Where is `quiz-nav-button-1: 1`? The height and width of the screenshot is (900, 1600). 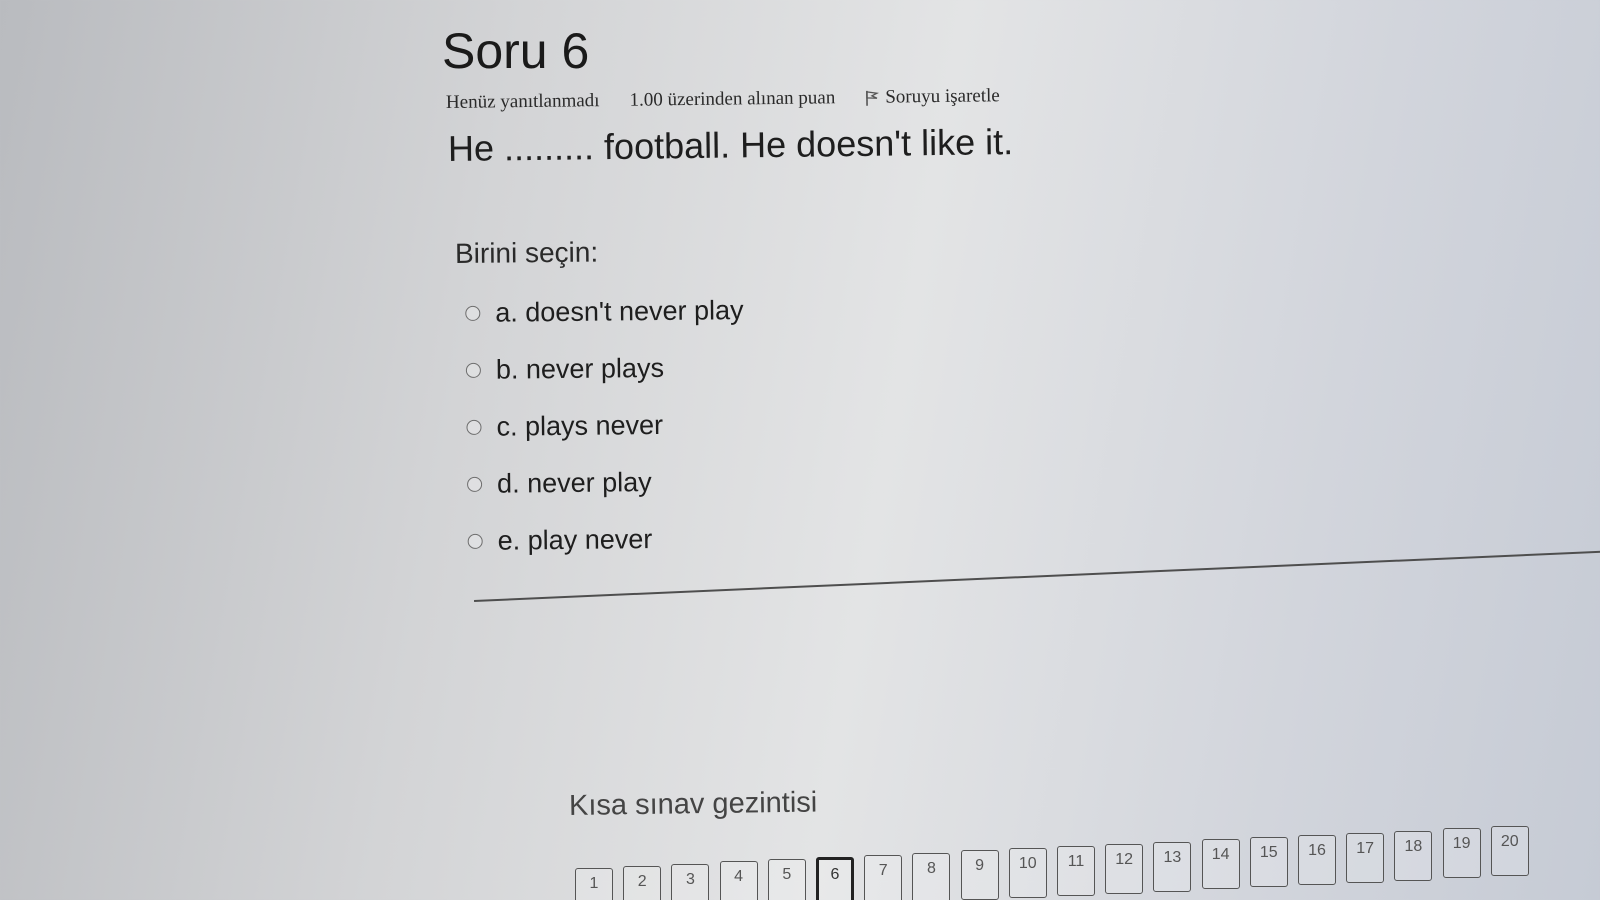 quiz-nav-button-1: 1 is located at coordinates (594, 884).